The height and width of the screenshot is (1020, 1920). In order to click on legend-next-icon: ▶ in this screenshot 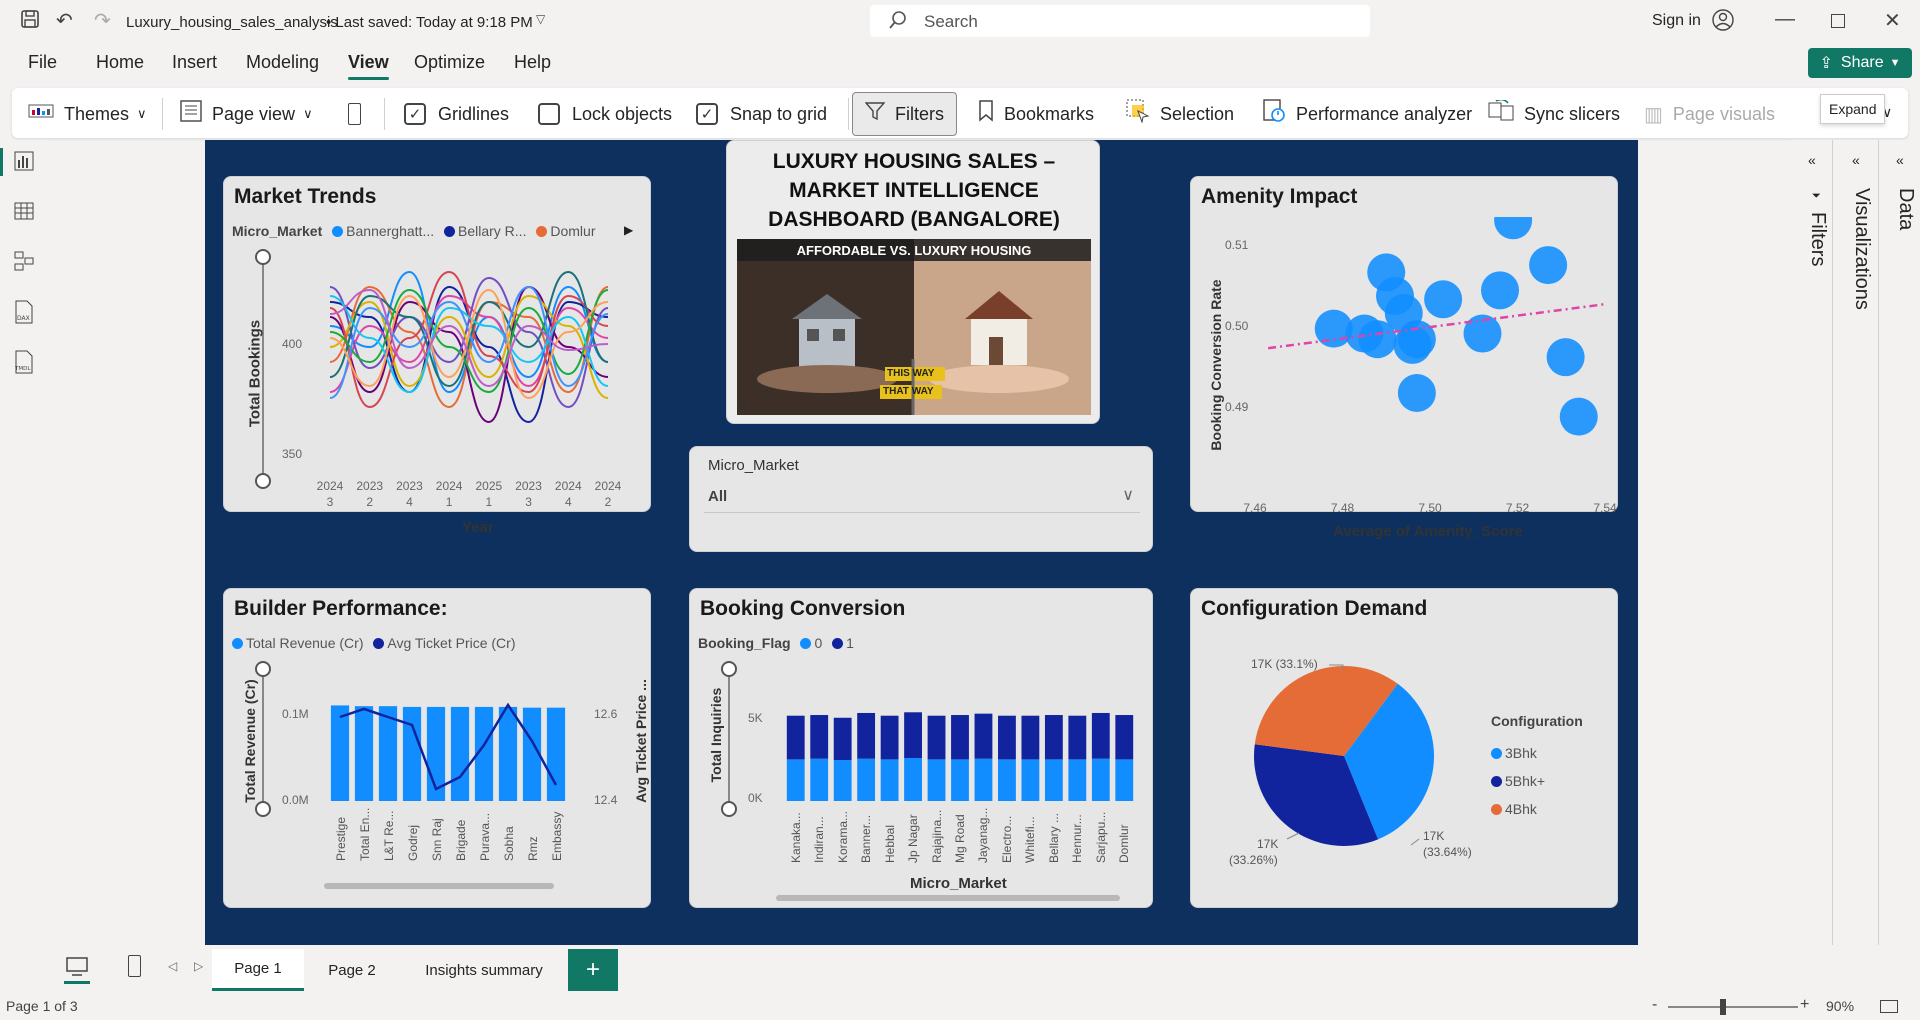, I will do `click(628, 230)`.